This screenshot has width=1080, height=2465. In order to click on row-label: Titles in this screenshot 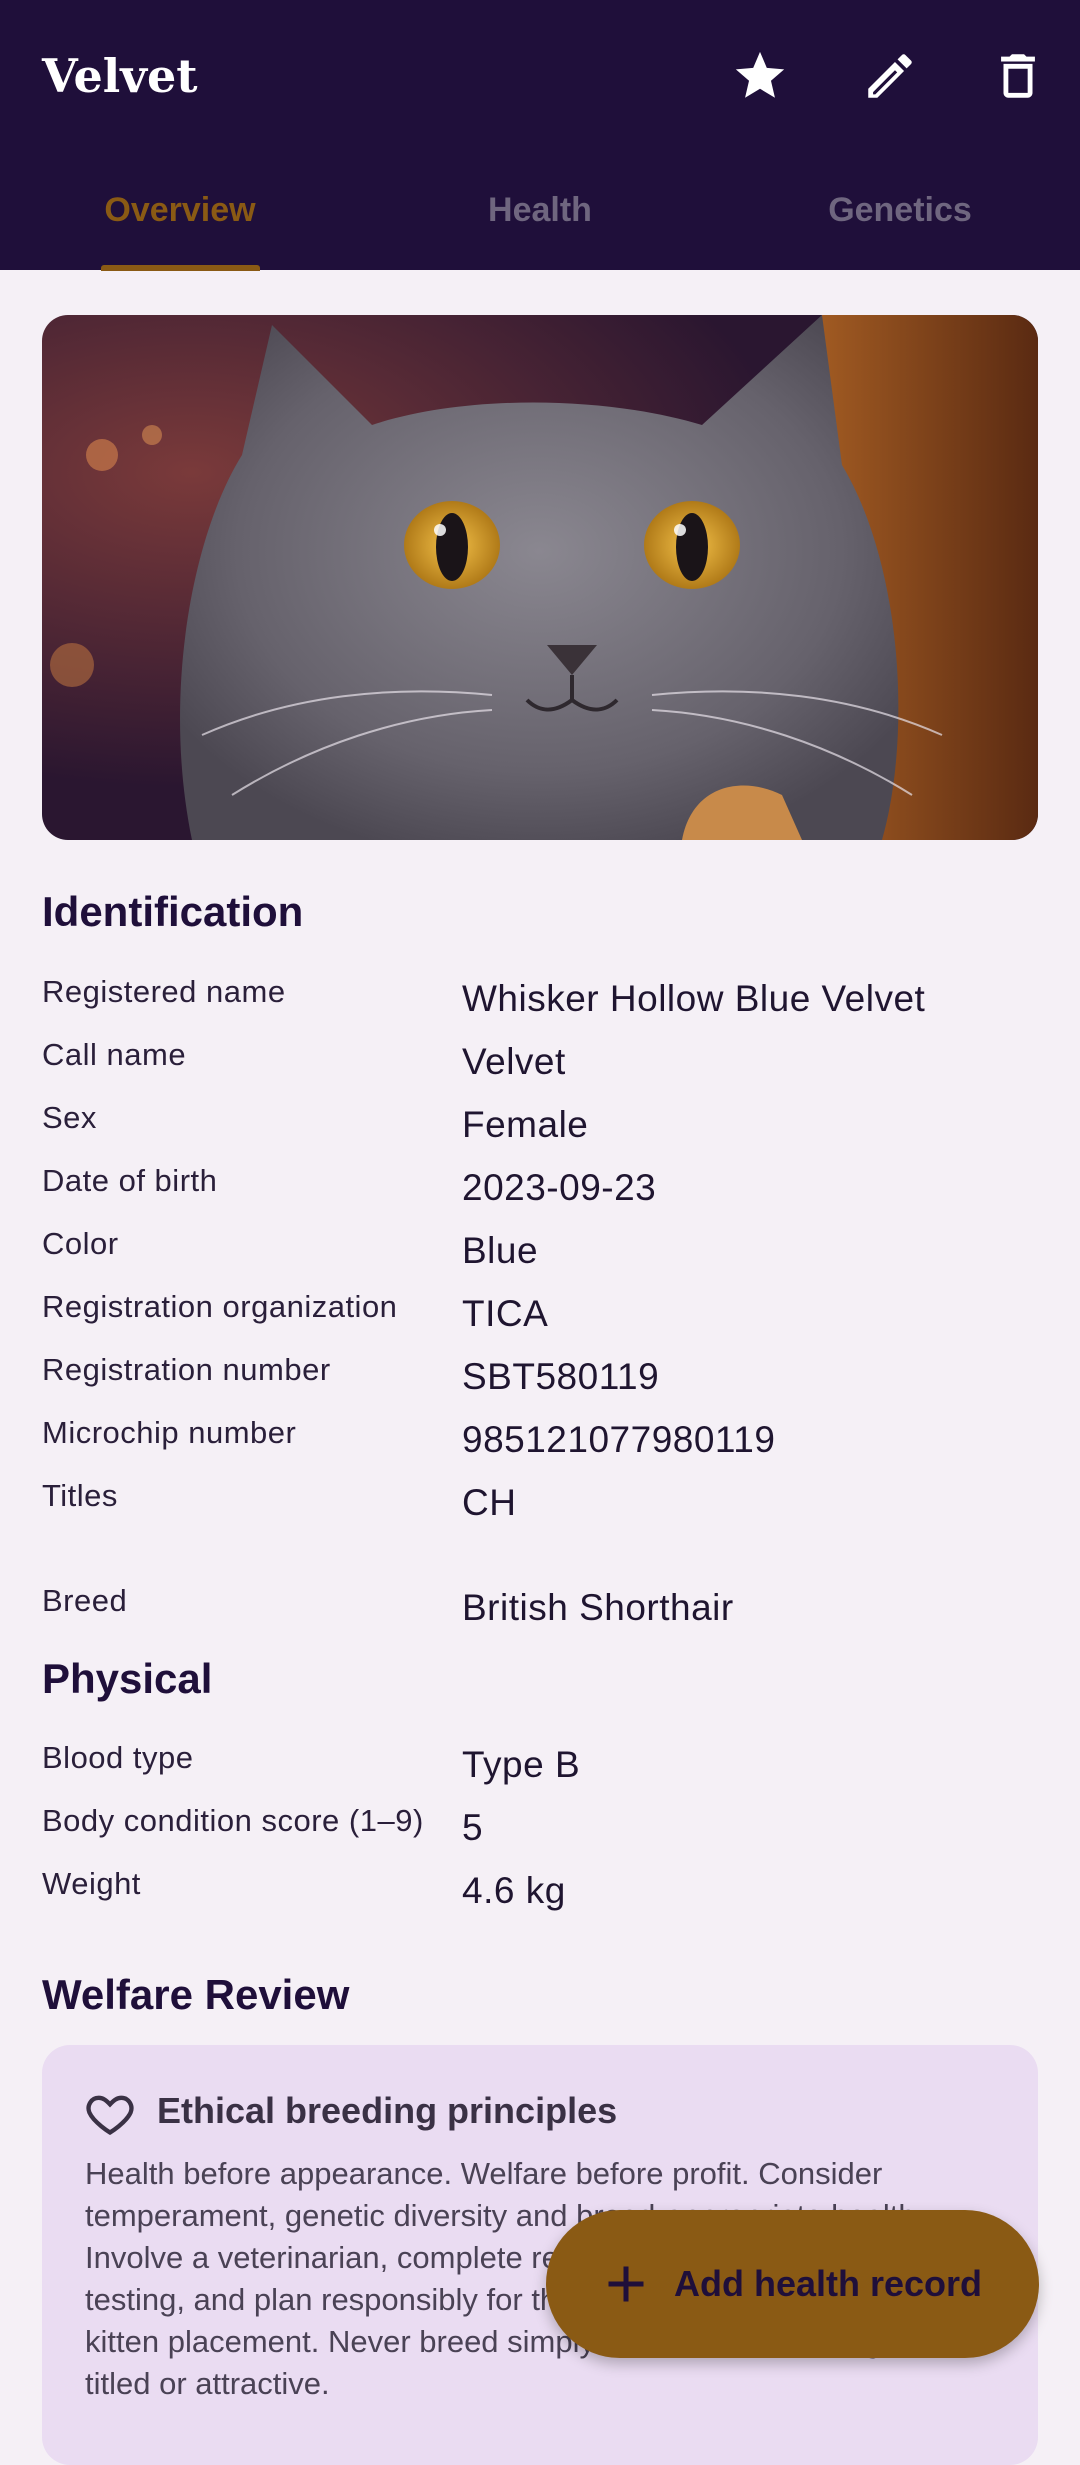, I will do `click(80, 1495)`.